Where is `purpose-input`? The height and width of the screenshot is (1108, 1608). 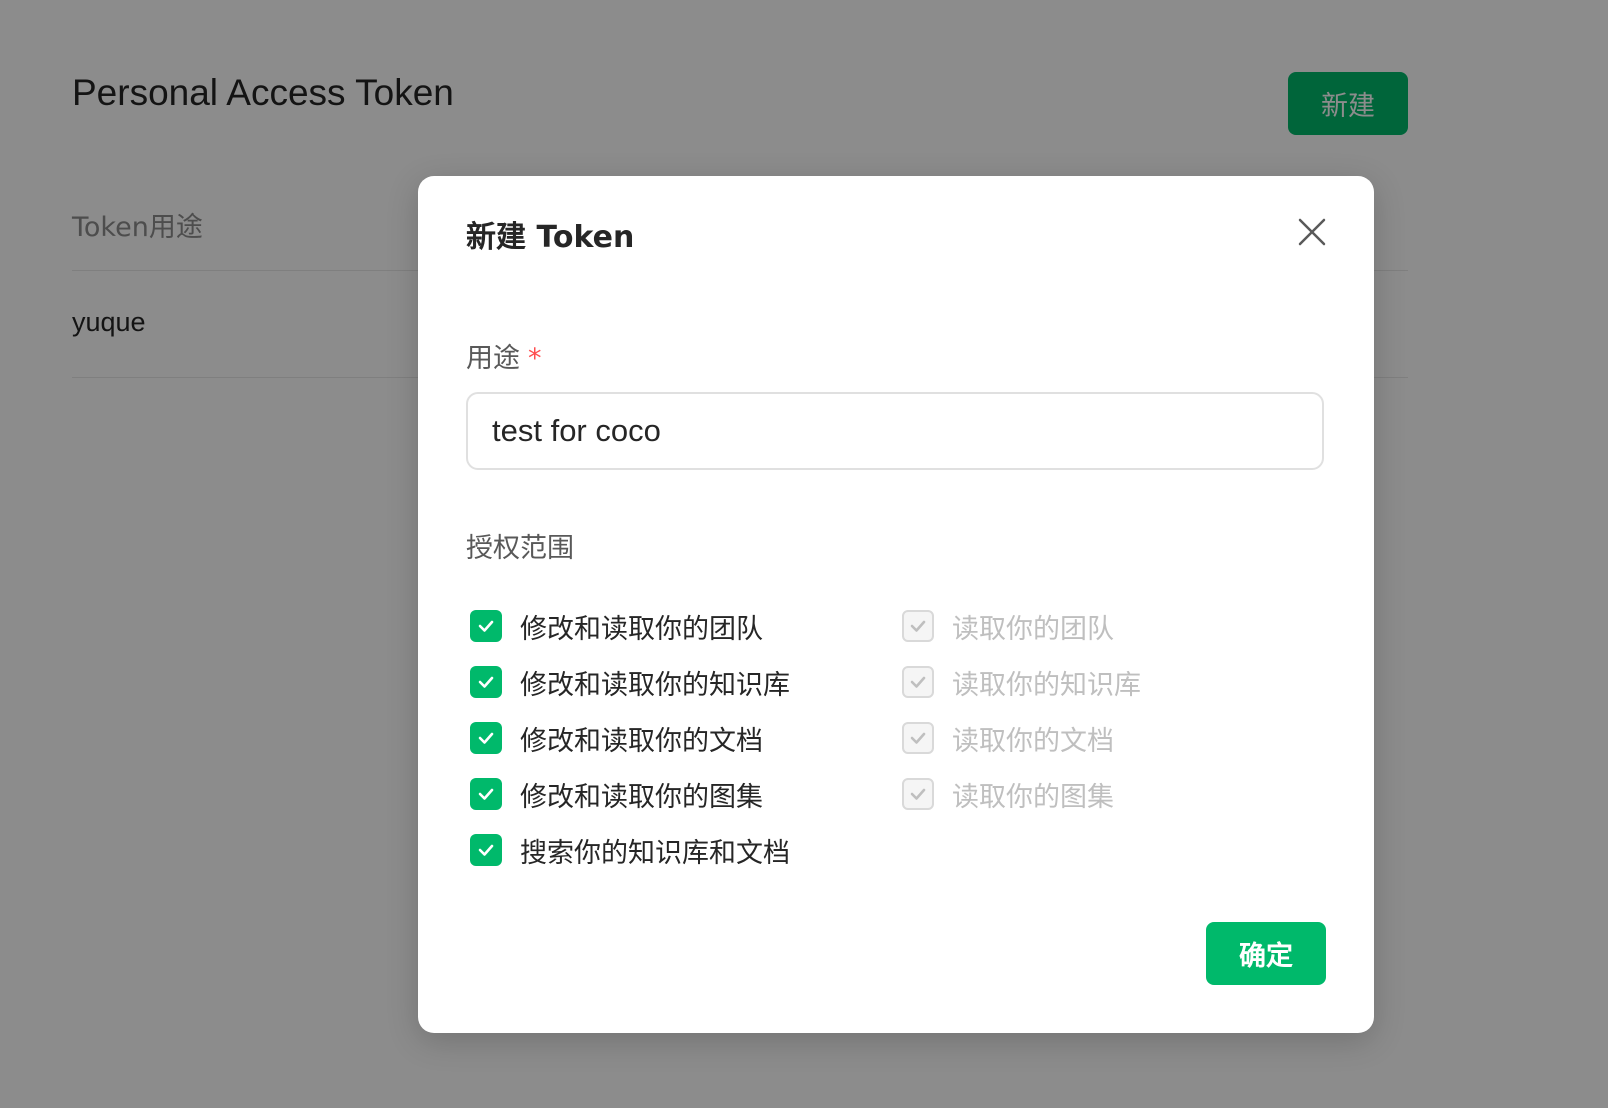 purpose-input is located at coordinates (895, 431).